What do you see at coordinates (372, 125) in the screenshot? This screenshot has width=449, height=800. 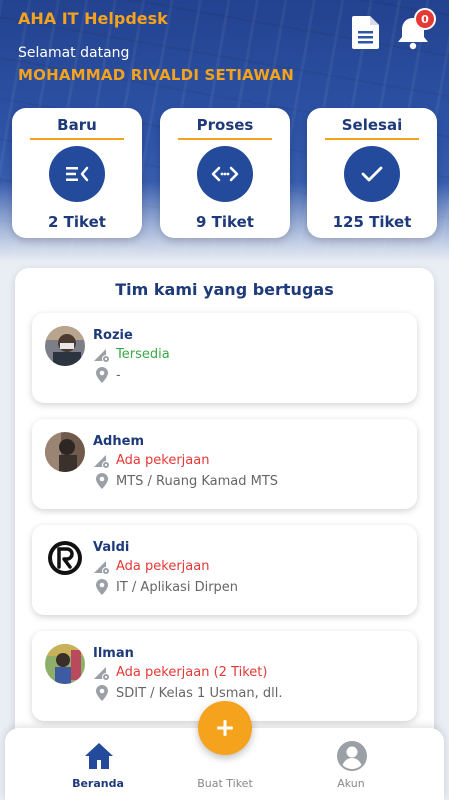 I see `stat-title: Selesai` at bounding box center [372, 125].